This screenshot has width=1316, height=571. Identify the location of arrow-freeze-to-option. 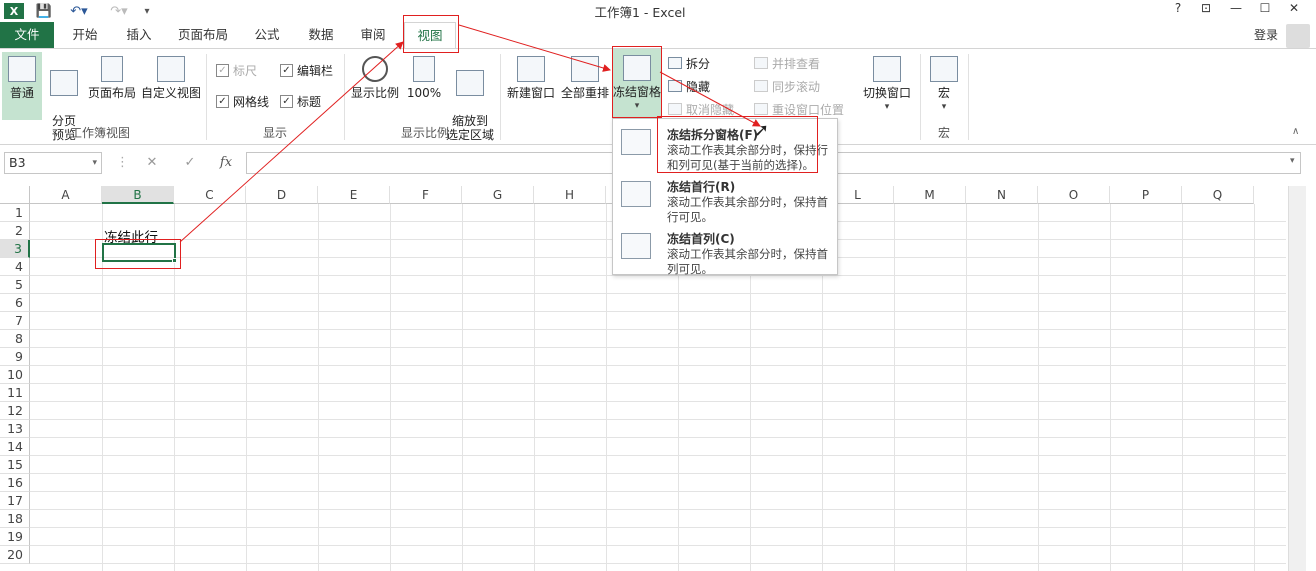
(710, 99).